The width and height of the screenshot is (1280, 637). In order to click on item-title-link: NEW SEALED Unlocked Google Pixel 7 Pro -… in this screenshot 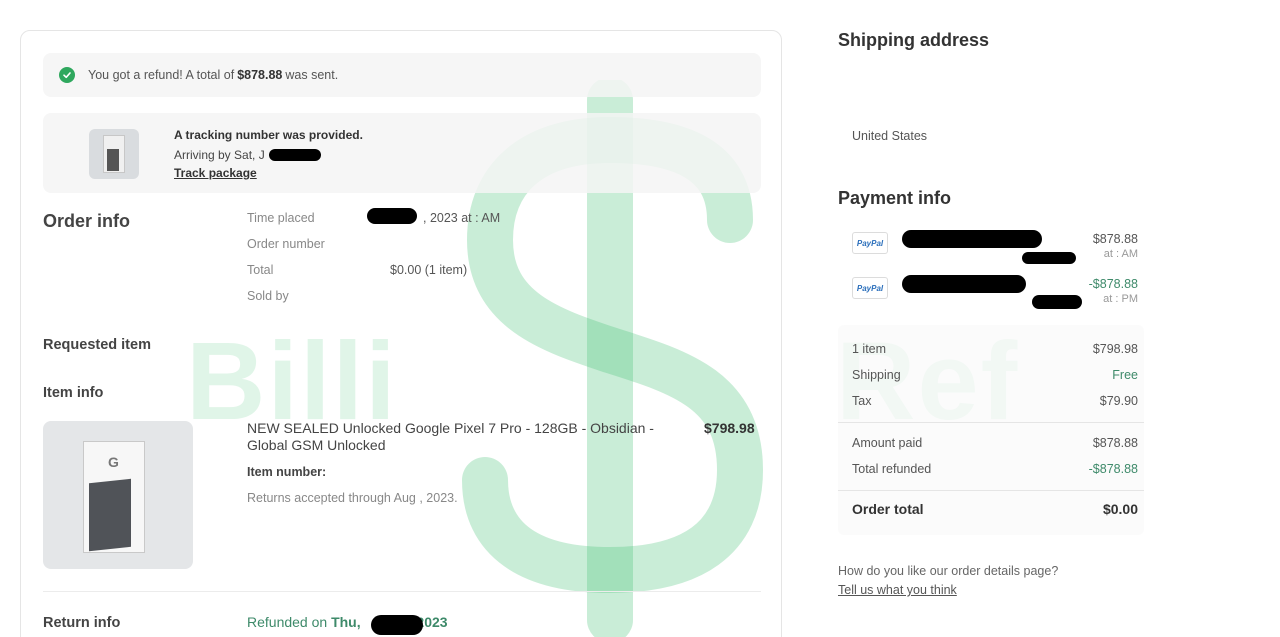, I will do `click(467, 437)`.